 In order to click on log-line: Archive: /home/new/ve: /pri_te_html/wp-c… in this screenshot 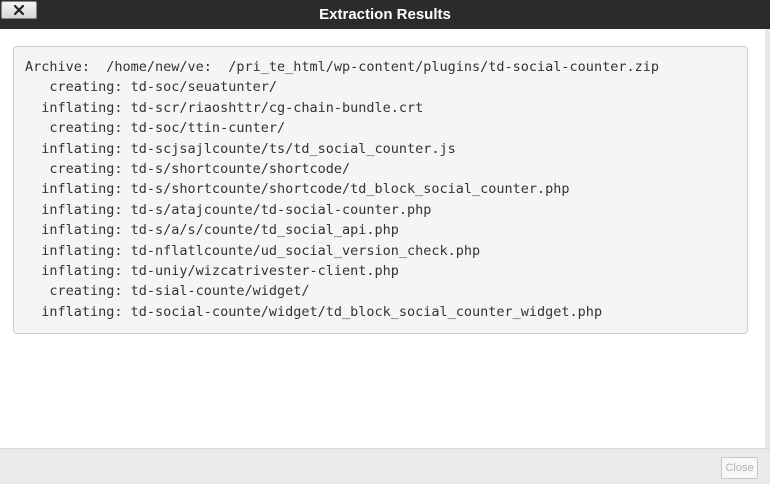, I will do `click(342, 67)`.